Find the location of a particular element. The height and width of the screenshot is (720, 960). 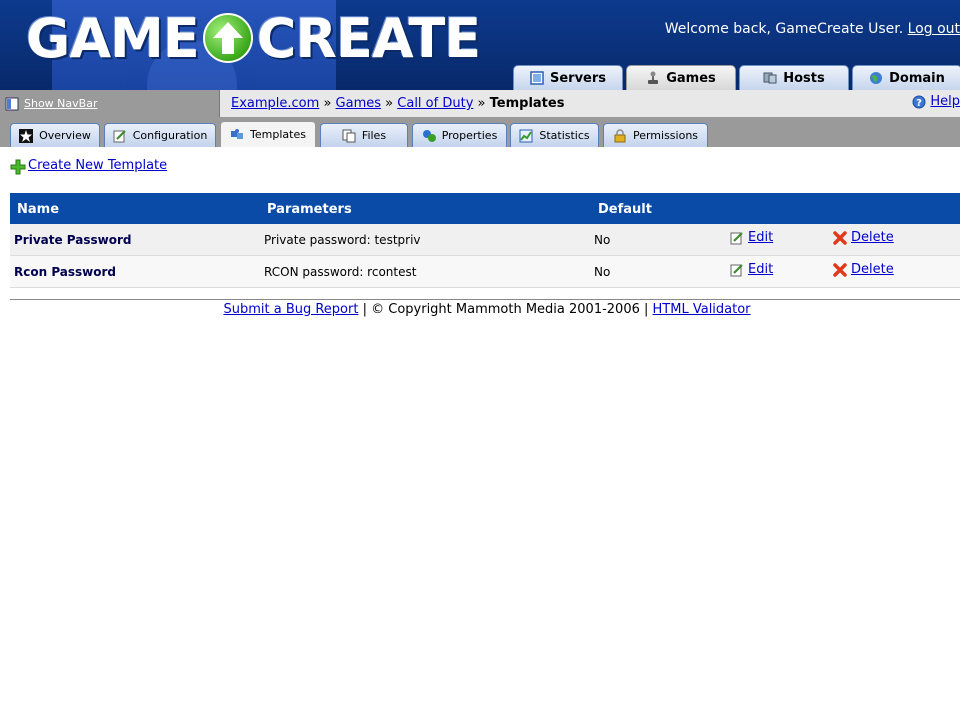

tab-properties: Properties is located at coordinates (459, 135).